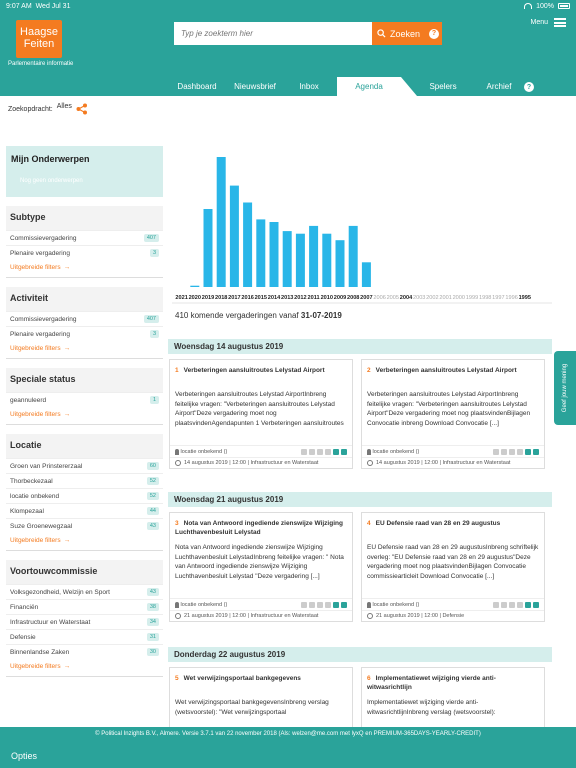  Describe the element at coordinates (261, 298) in the screenshot. I see `chart-year-label: 2015` at that location.